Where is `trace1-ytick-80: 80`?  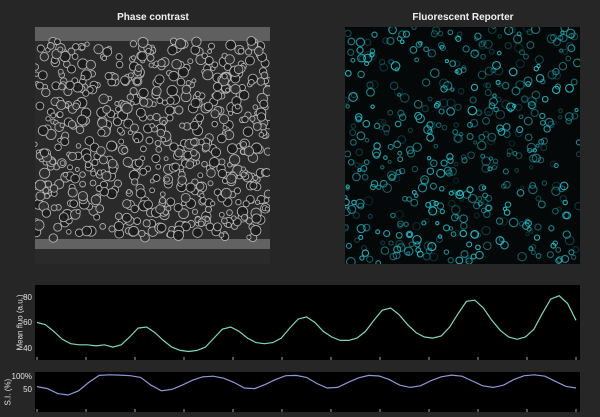
trace1-ytick-80: 80 is located at coordinates (27, 297).